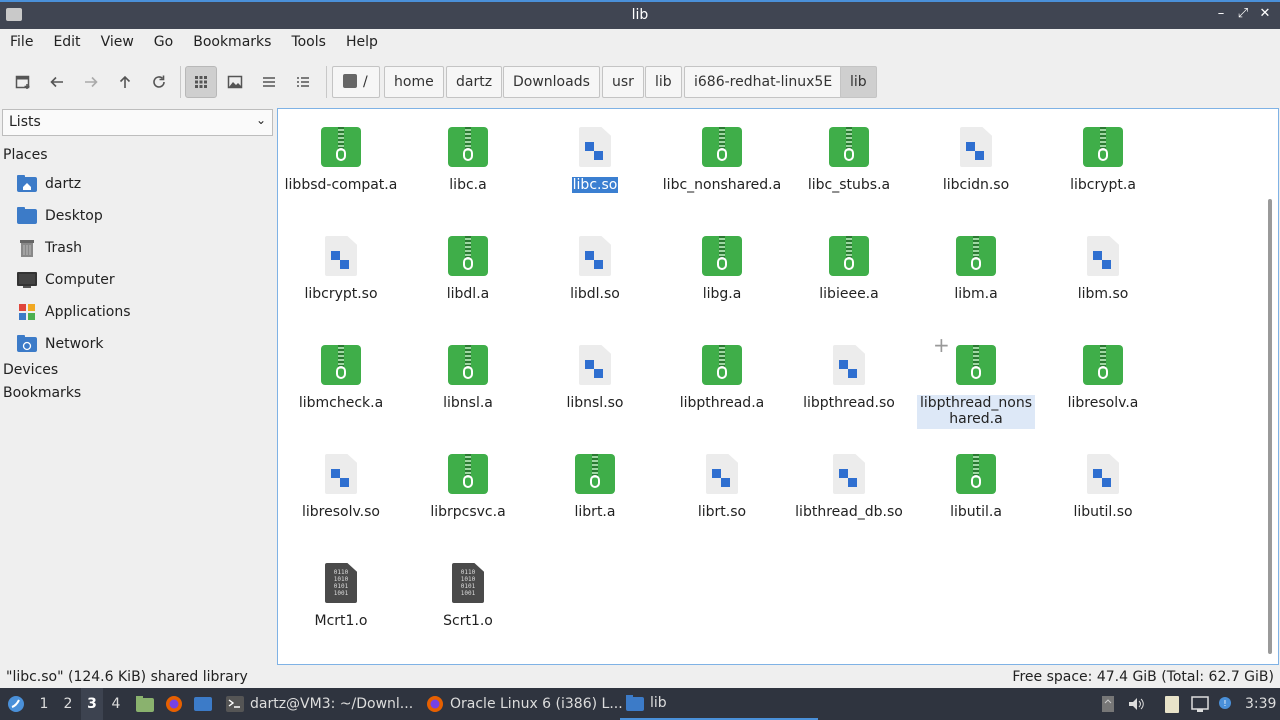  What do you see at coordinates (142, 312) in the screenshot?
I see `sidebar-item-applications: Applications` at bounding box center [142, 312].